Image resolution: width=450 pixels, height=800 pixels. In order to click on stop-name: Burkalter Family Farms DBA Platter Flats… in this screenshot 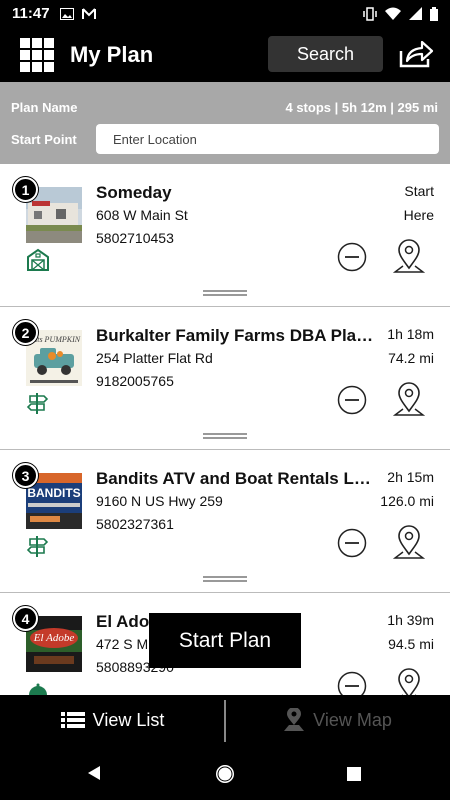, I will do `click(236, 336)`.